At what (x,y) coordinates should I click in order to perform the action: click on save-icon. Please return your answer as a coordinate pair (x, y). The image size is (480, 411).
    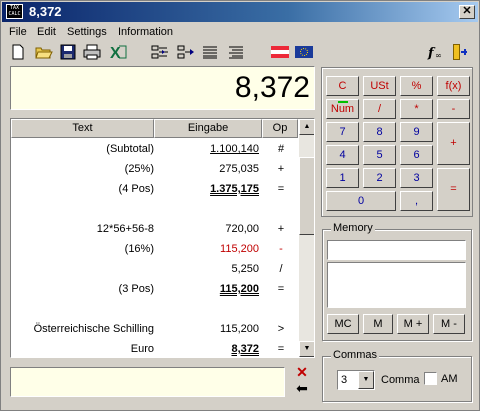
    Looking at the image, I should click on (68, 52).